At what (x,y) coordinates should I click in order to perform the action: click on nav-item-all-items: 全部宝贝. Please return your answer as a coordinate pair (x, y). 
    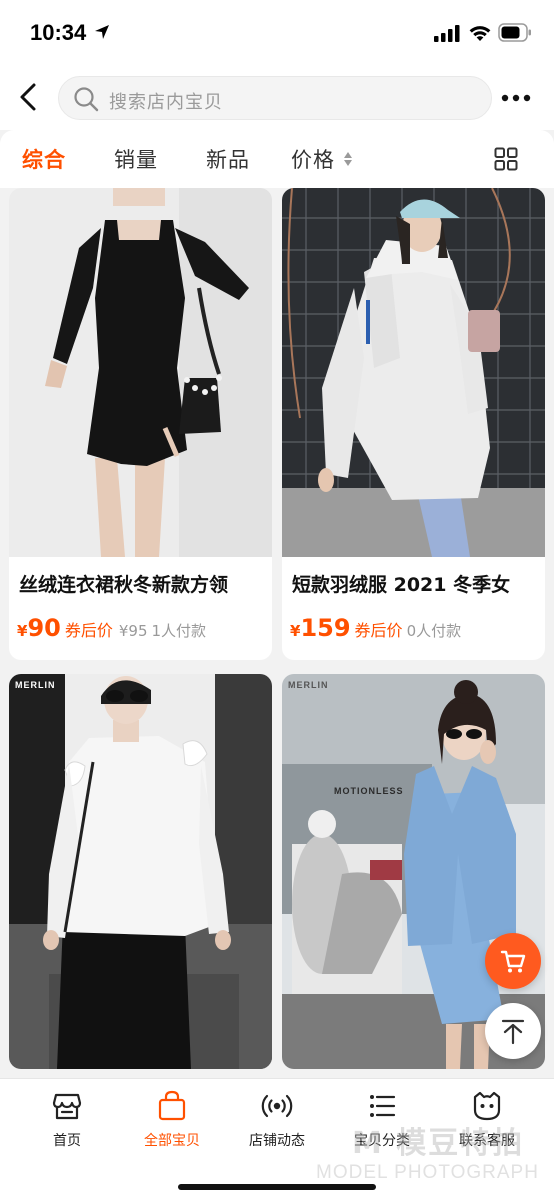
    Looking at the image, I should click on (172, 1122).